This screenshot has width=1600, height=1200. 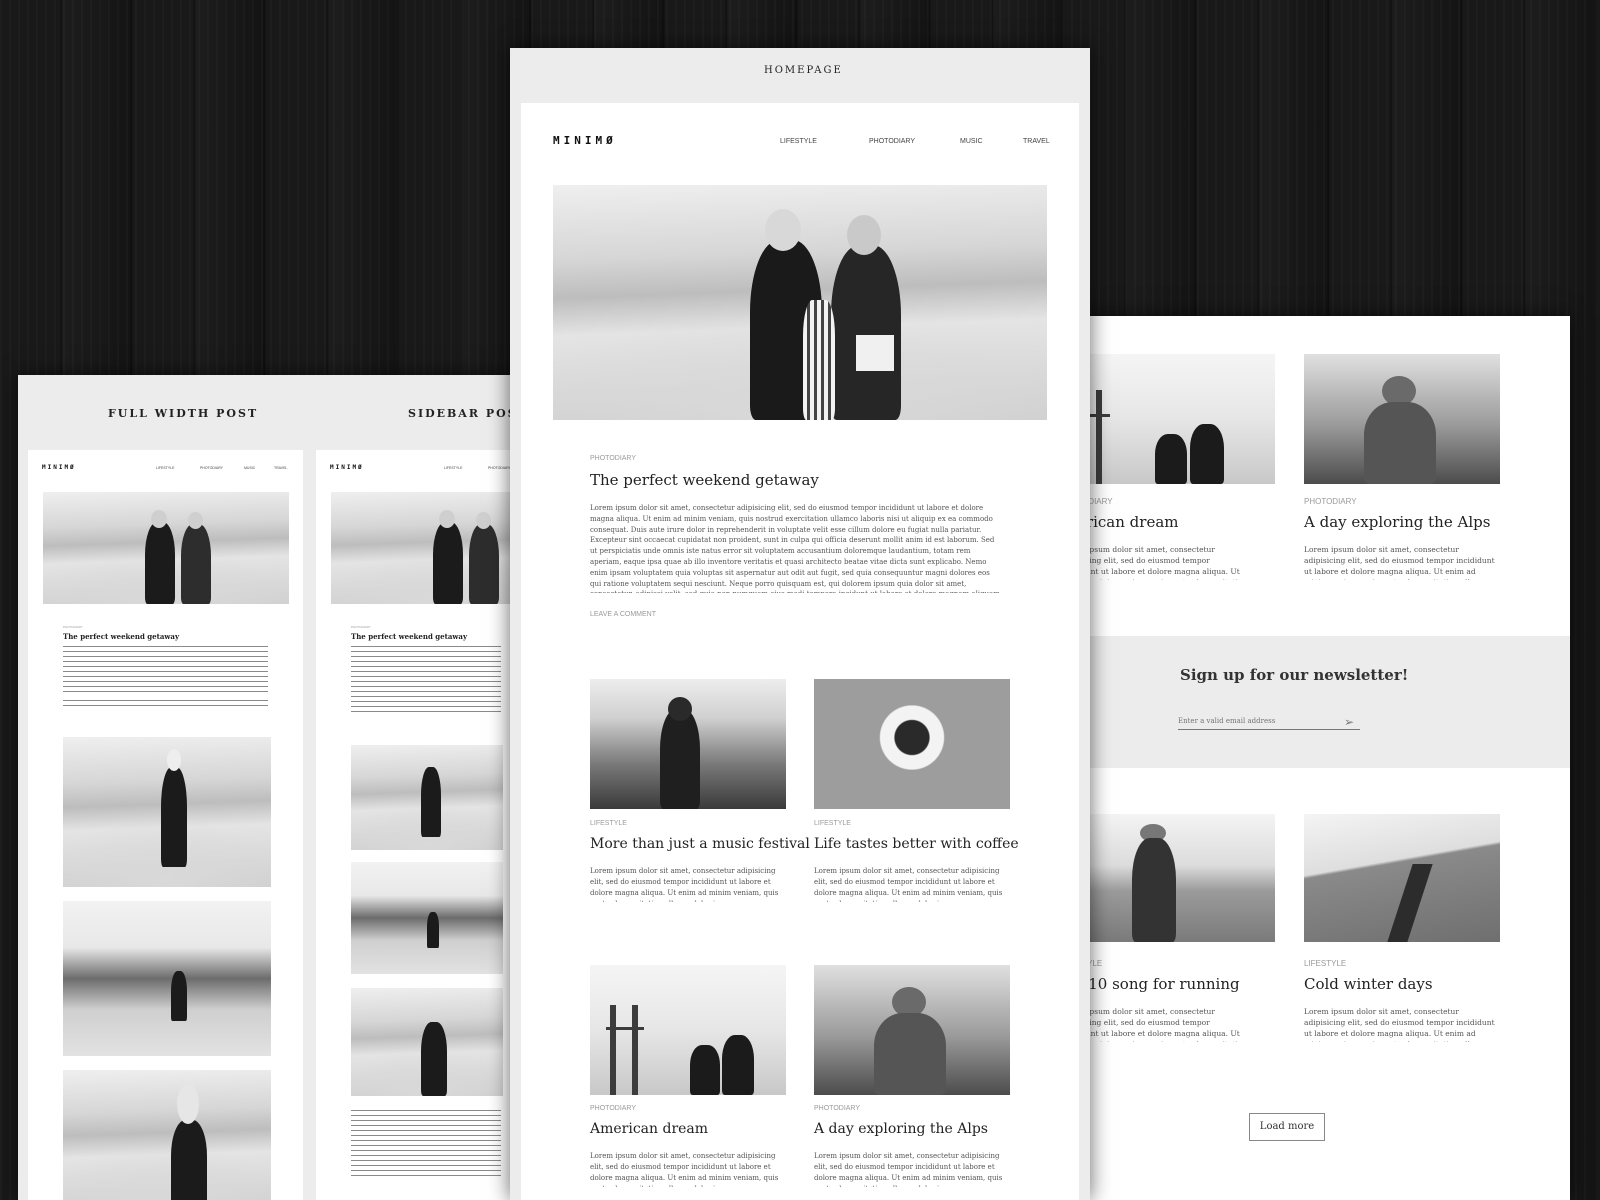 I want to click on person-figure, so click(x=866, y=332).